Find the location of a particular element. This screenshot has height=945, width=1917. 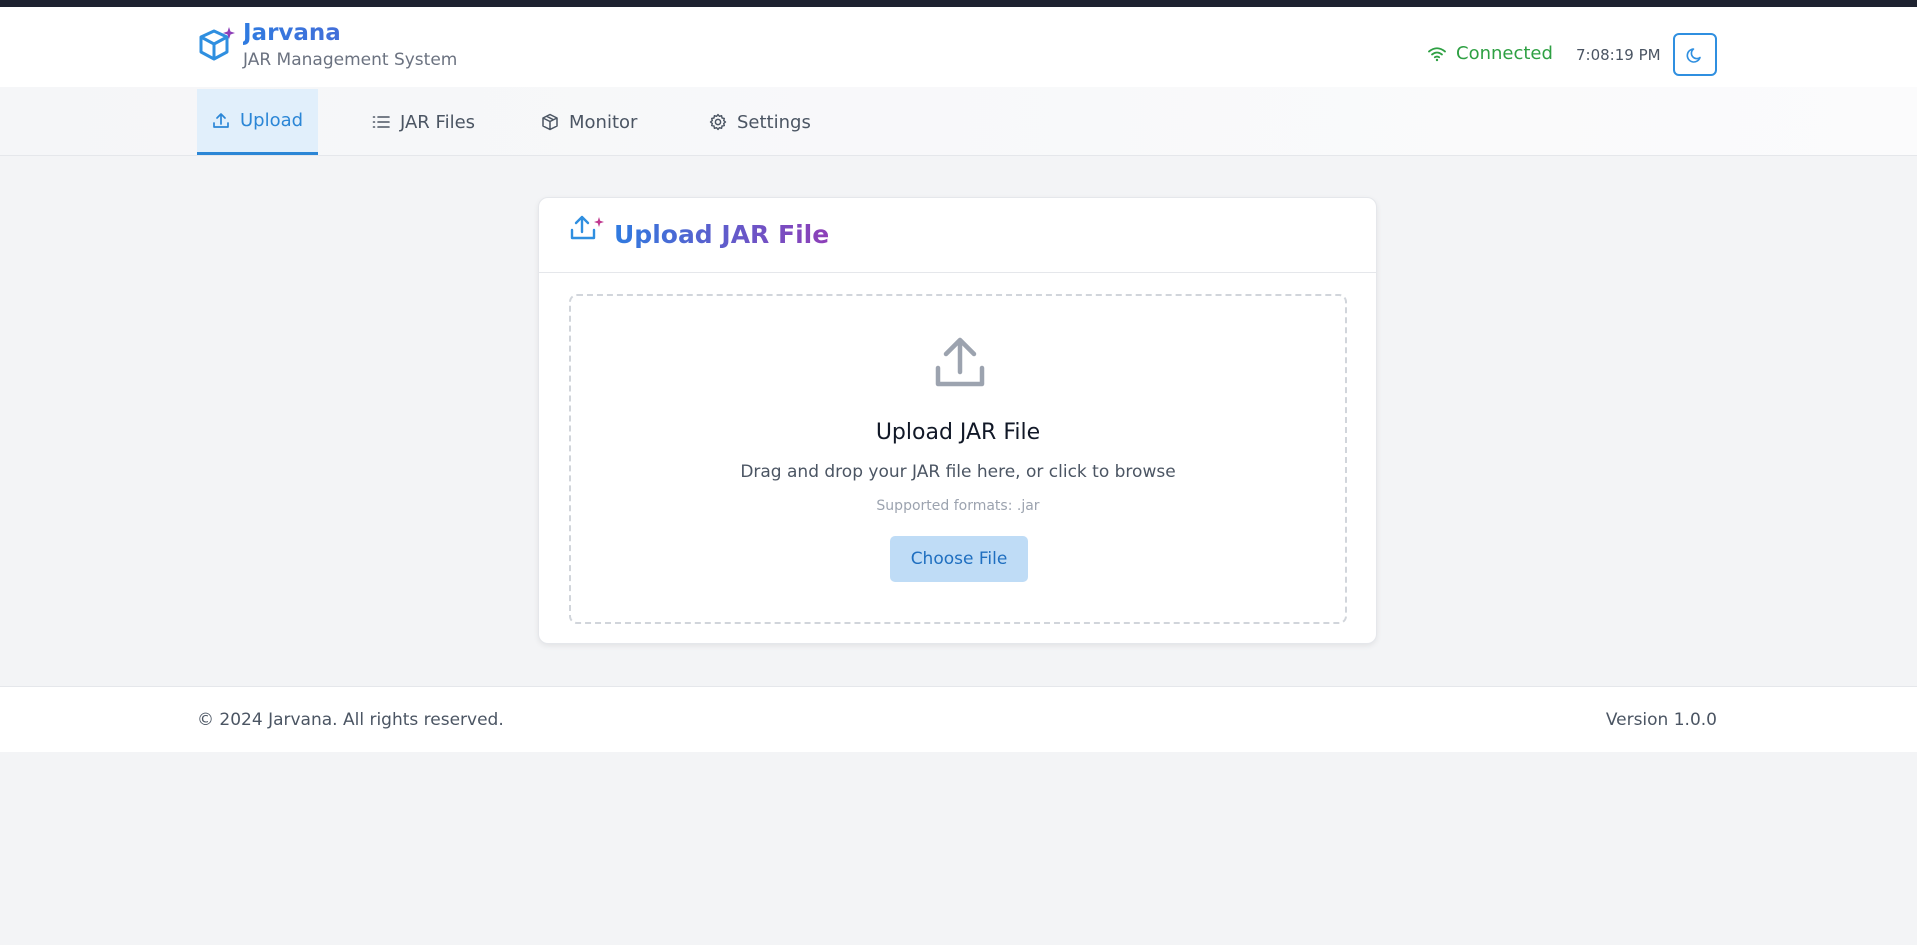

main-tabs: Upload JAR Files Monitor Settings is located at coordinates (958, 121).